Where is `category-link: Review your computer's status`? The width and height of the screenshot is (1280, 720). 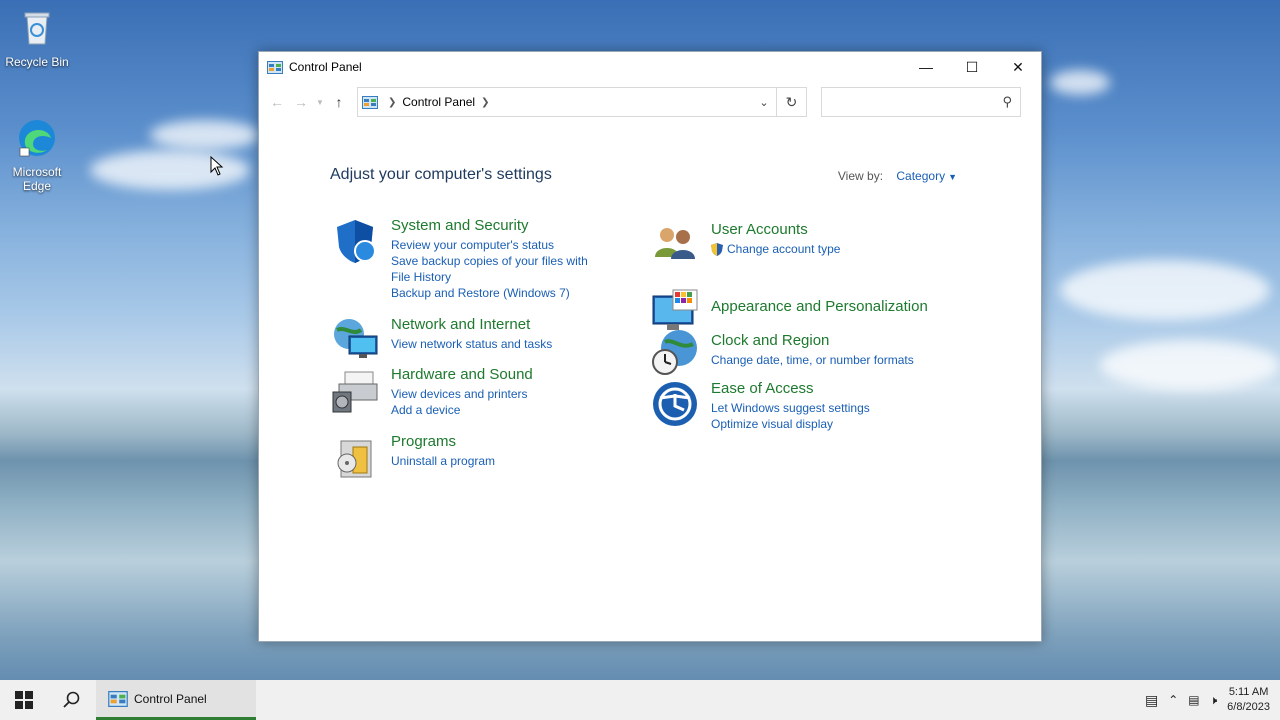 category-link: Review your computer's status is located at coordinates (491, 245).